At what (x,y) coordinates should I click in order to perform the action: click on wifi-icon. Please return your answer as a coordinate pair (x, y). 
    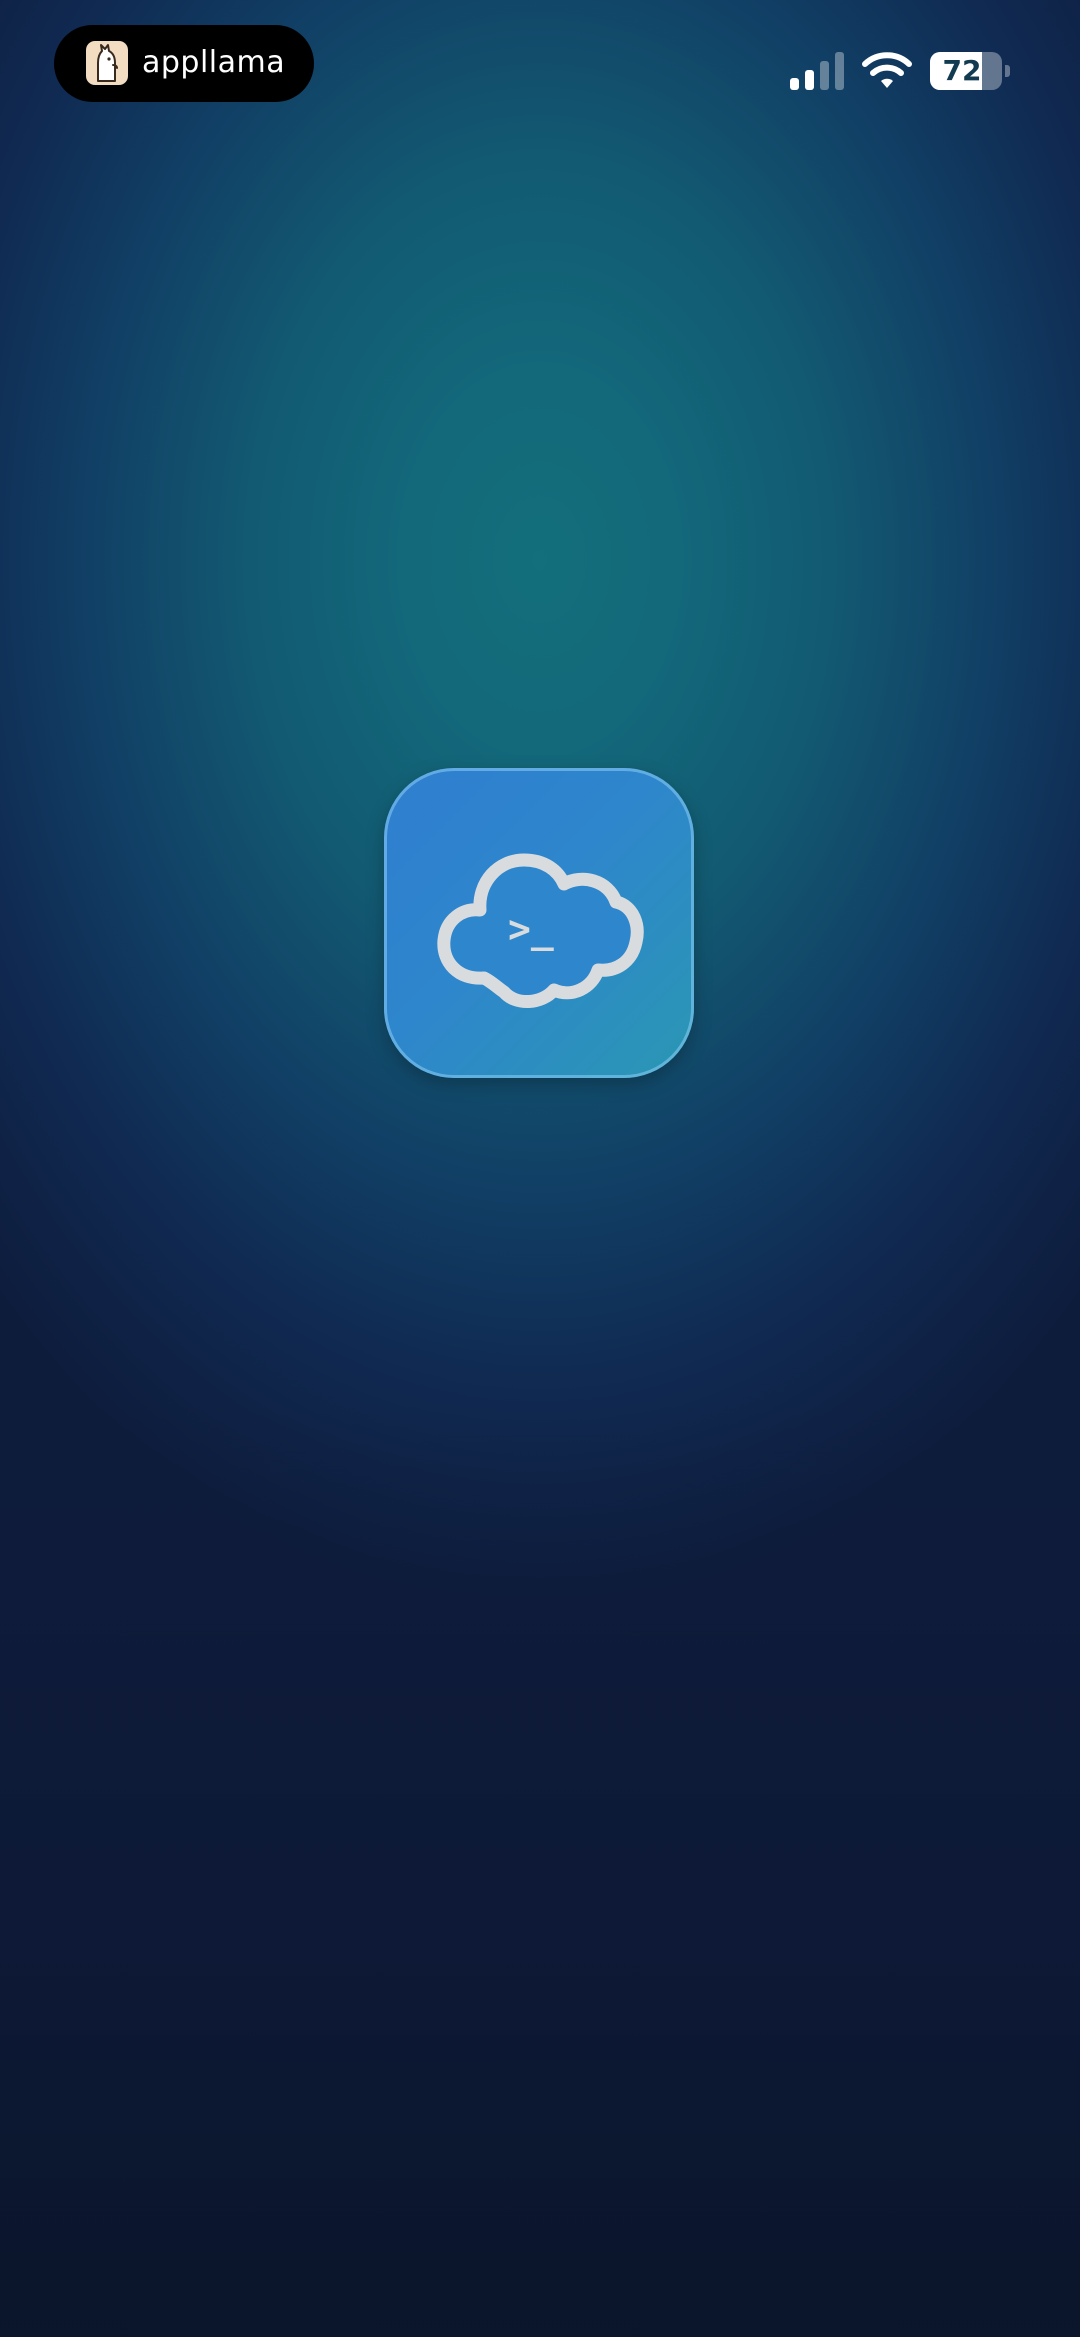
    Looking at the image, I should click on (887, 70).